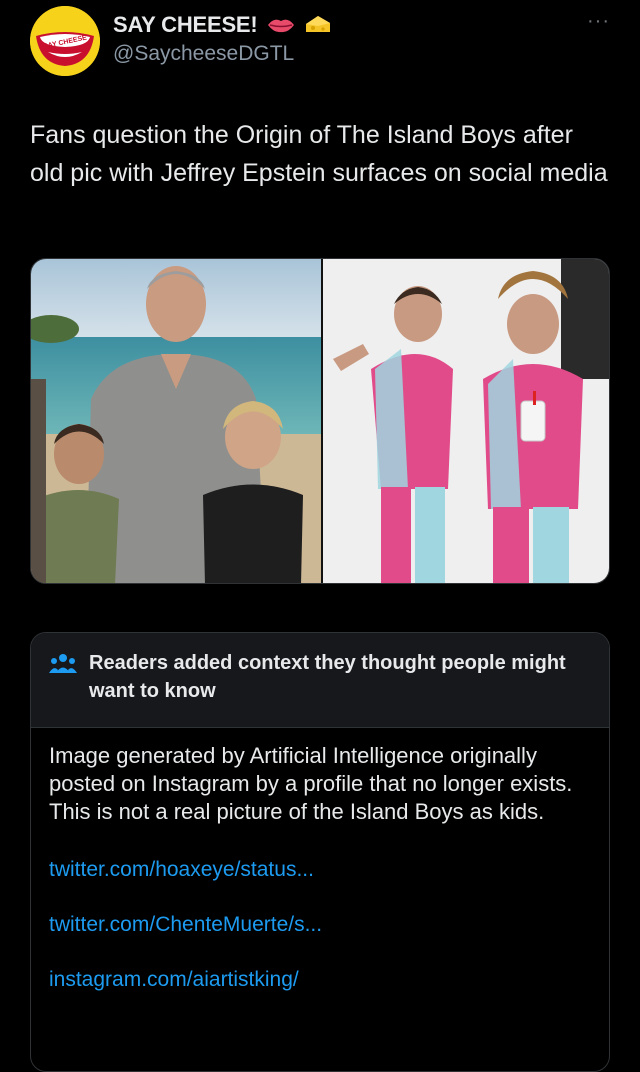 This screenshot has width=640, height=1072. I want to click on note-link-3: instagram.com/aiartistking/, so click(320, 980).